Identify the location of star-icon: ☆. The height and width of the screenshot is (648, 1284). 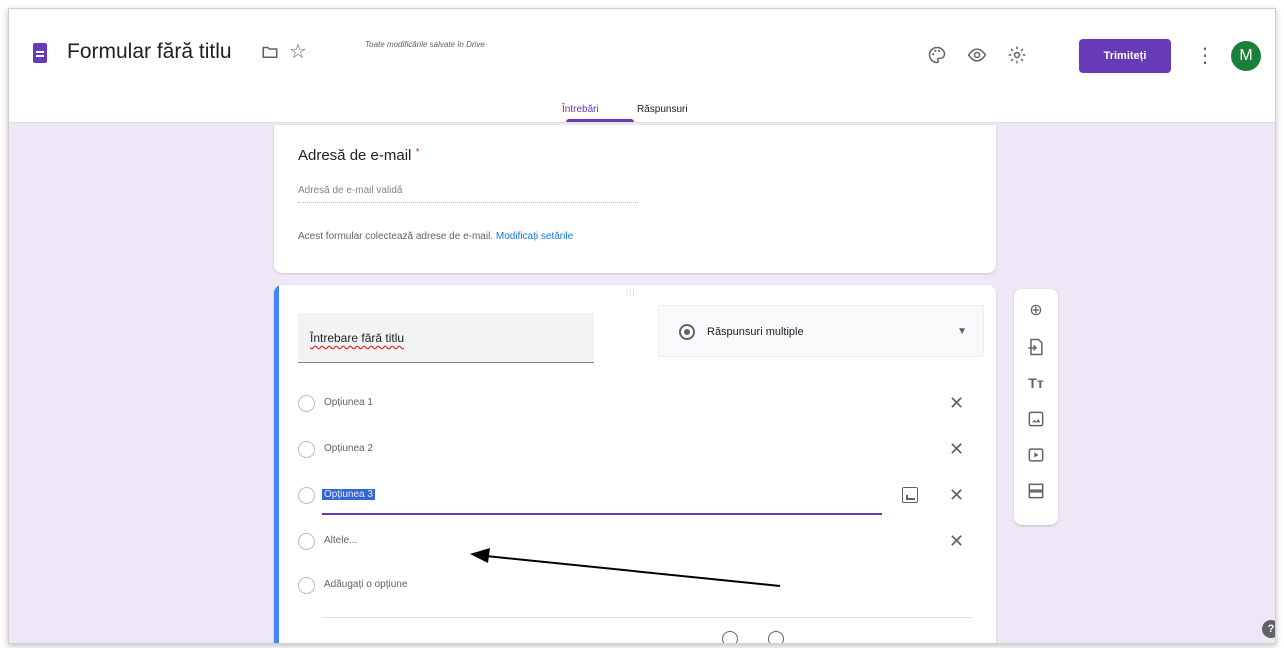
(298, 51).